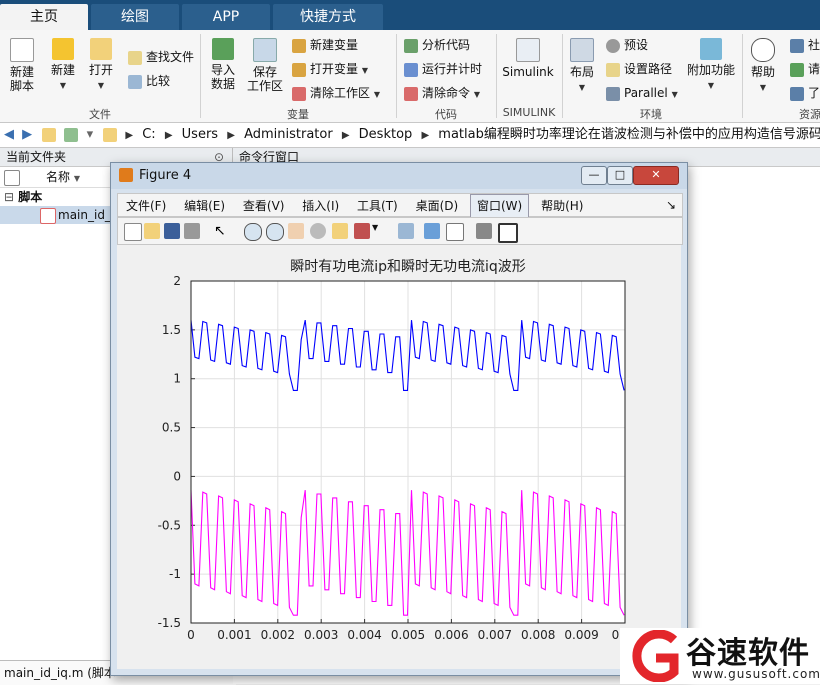  What do you see at coordinates (200, 135) in the screenshot?
I see `breadcrumb-users: Users` at bounding box center [200, 135].